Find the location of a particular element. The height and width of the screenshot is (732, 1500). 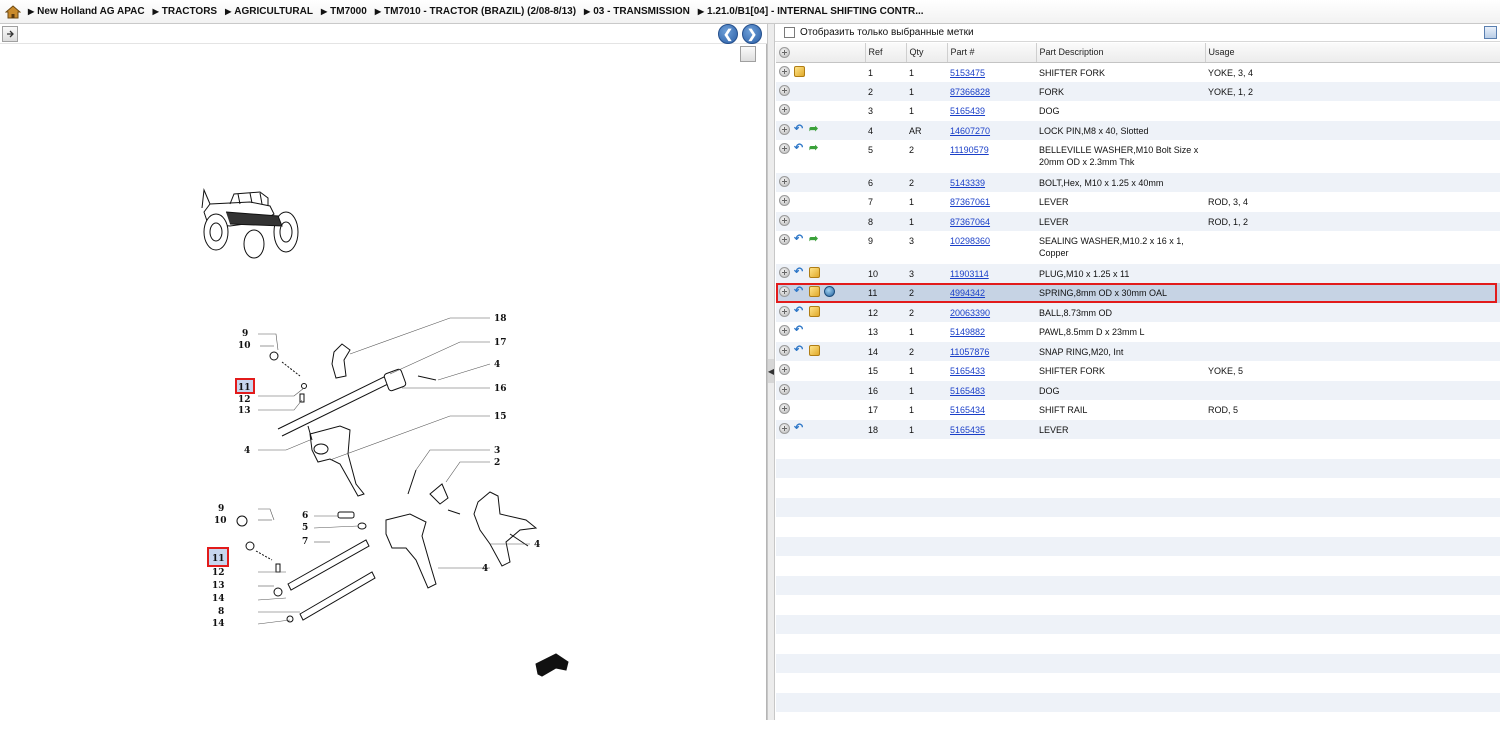

column-header-usage: Usage is located at coordinates (1352, 53).